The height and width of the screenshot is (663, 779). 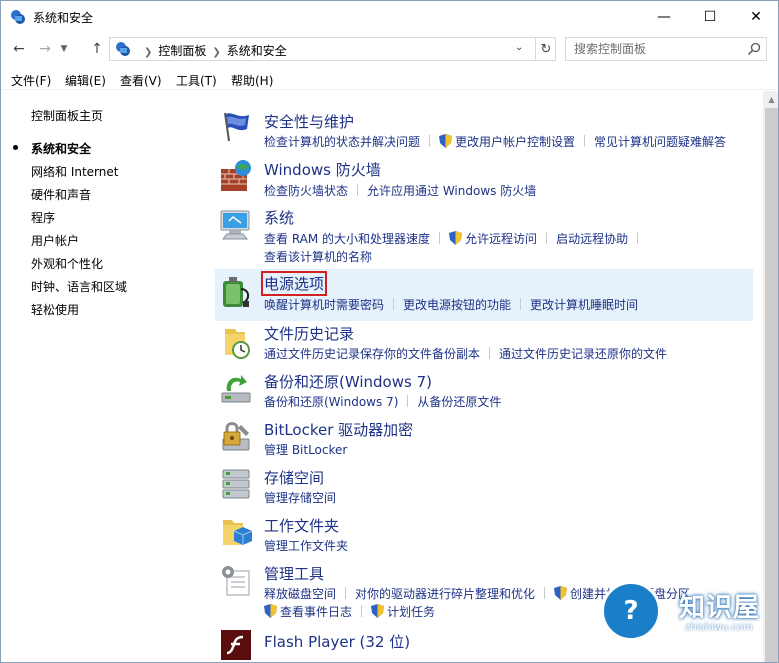 I want to click on task-link: 管理工作文件夹, so click(x=306, y=546).